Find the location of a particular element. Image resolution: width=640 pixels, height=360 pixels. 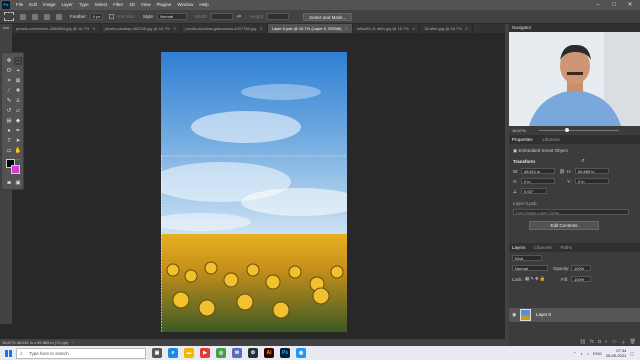

menu-help: Help is located at coordinates (203, 5).